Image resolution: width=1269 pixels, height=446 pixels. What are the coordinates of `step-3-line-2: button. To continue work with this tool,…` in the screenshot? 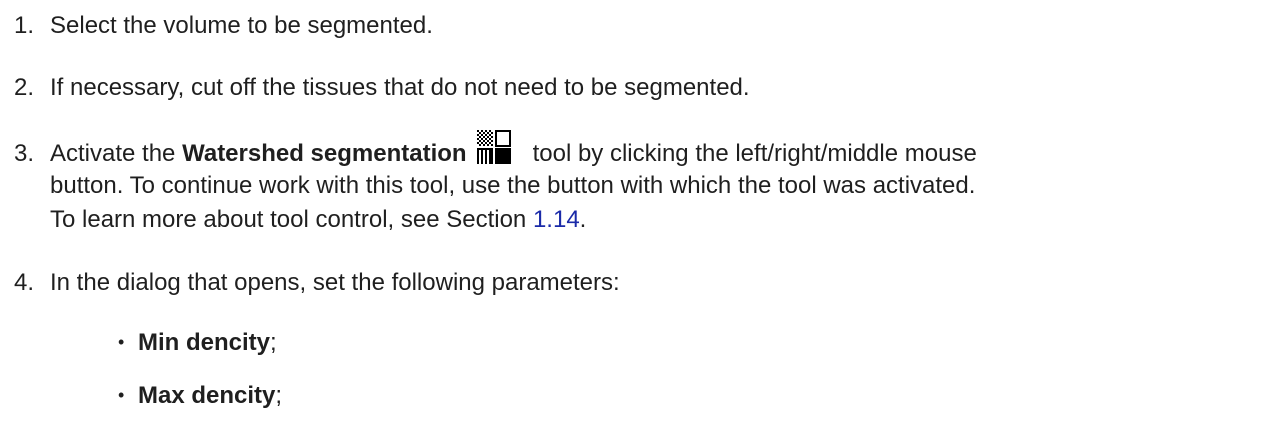 It's located at (513, 185).